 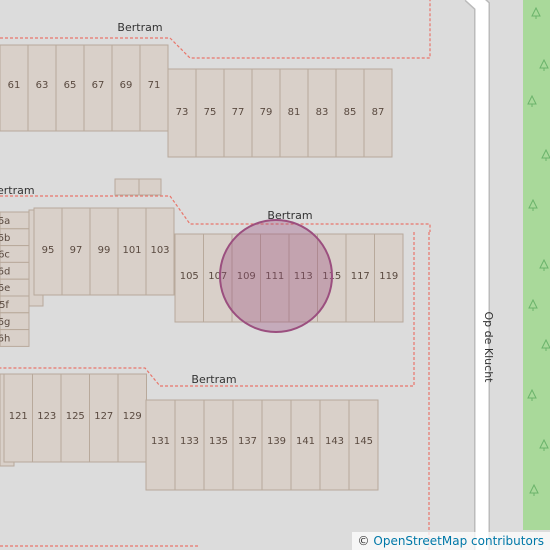 I want to click on house-number-label: 103, so click(x=159, y=250).